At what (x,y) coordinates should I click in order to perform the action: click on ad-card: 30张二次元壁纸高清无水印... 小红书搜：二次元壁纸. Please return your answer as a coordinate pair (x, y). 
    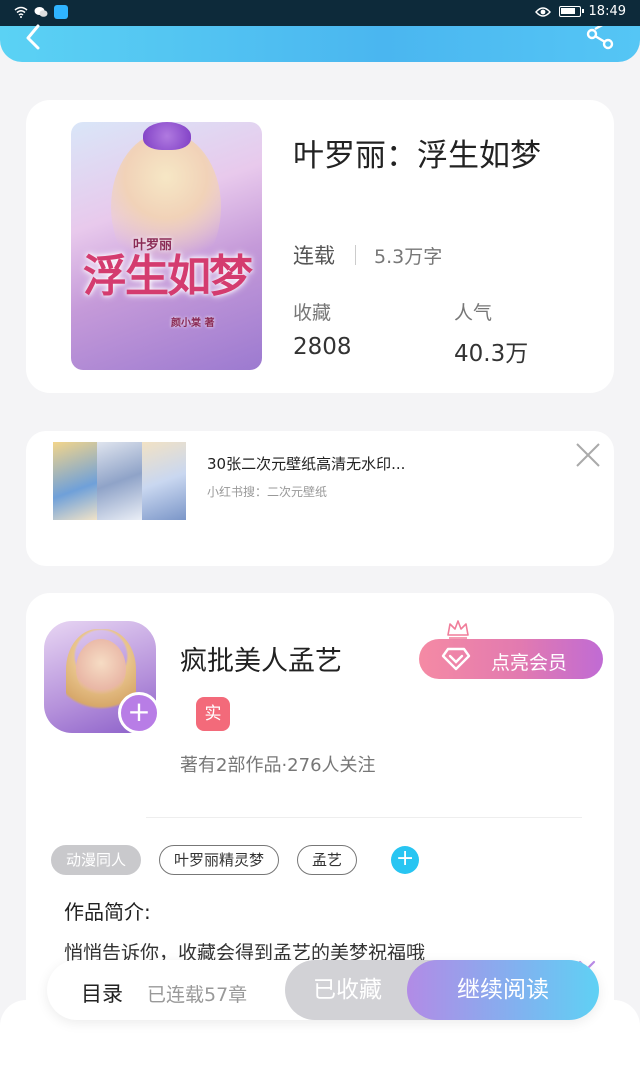
    Looking at the image, I should click on (320, 498).